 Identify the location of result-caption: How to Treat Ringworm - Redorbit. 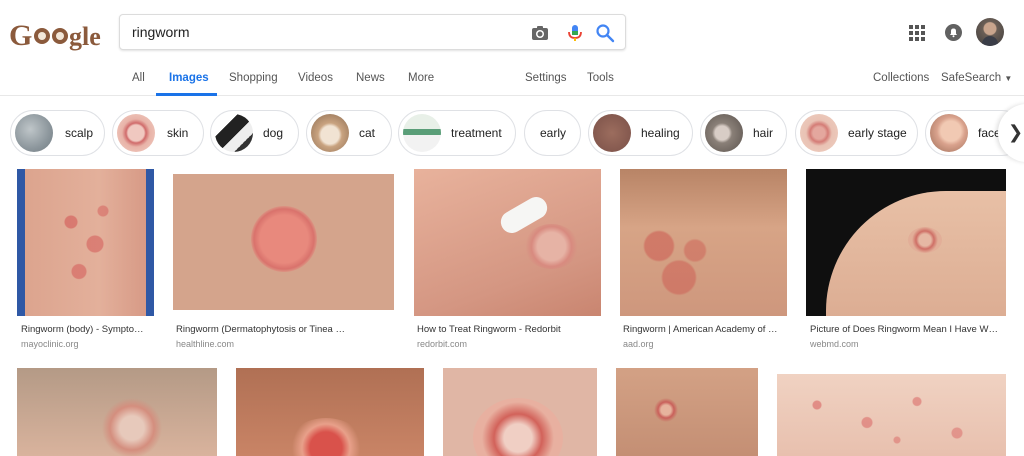
(509, 329).